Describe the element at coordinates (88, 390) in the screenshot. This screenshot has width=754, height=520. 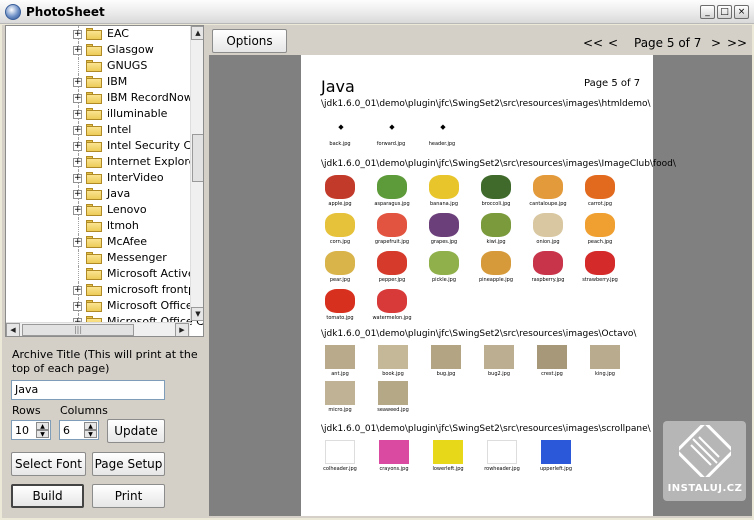
I see `archive-title-input: Java` at that location.